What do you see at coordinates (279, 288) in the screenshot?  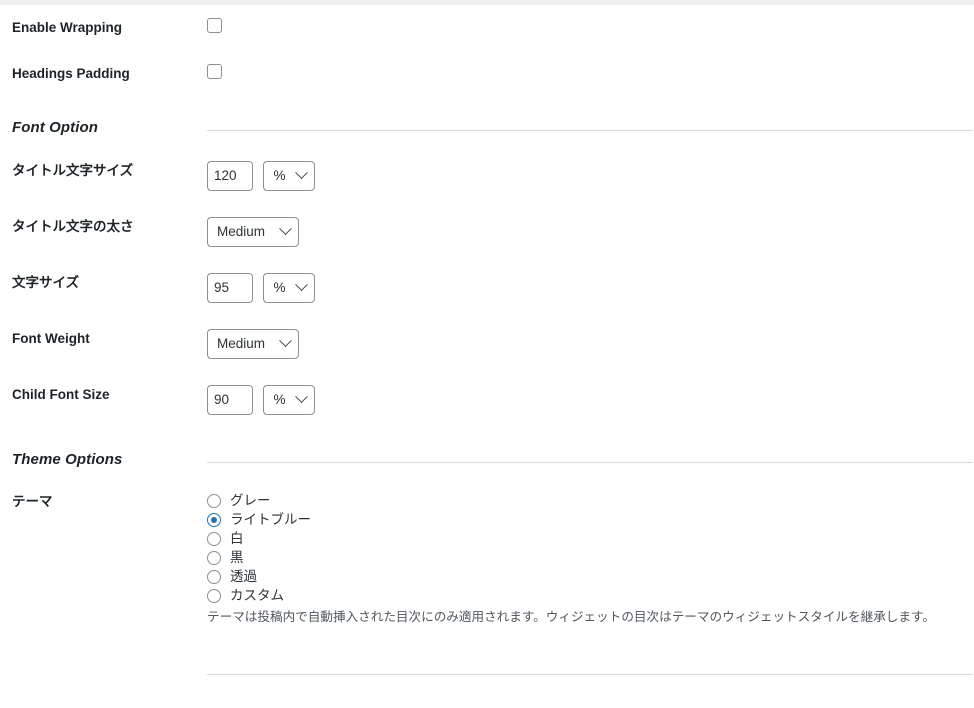 I see `font-size-unit-value: %` at bounding box center [279, 288].